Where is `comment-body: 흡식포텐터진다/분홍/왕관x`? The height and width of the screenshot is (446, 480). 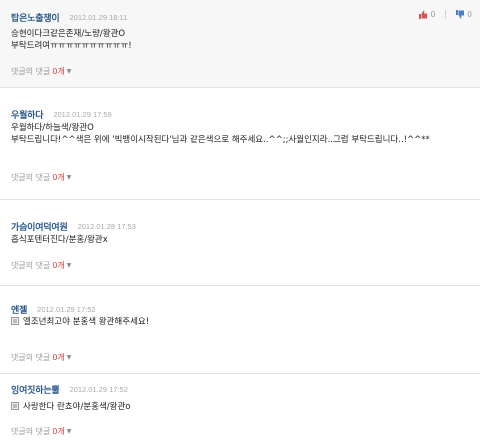 comment-body: 흡식포텐터진다/분홍/왕관x is located at coordinates (239, 240).